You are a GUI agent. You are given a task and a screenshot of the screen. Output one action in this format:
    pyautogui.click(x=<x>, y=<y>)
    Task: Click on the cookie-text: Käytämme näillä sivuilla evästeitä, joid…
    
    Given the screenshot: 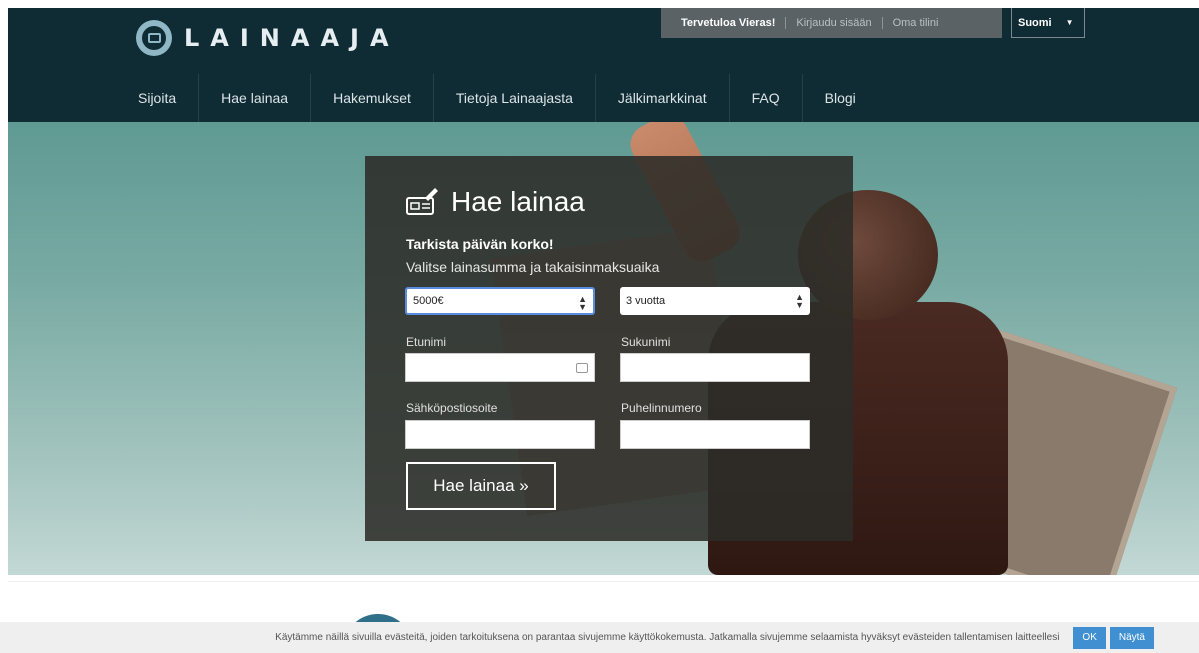 What is the action you would take?
    pyautogui.click(x=667, y=637)
    